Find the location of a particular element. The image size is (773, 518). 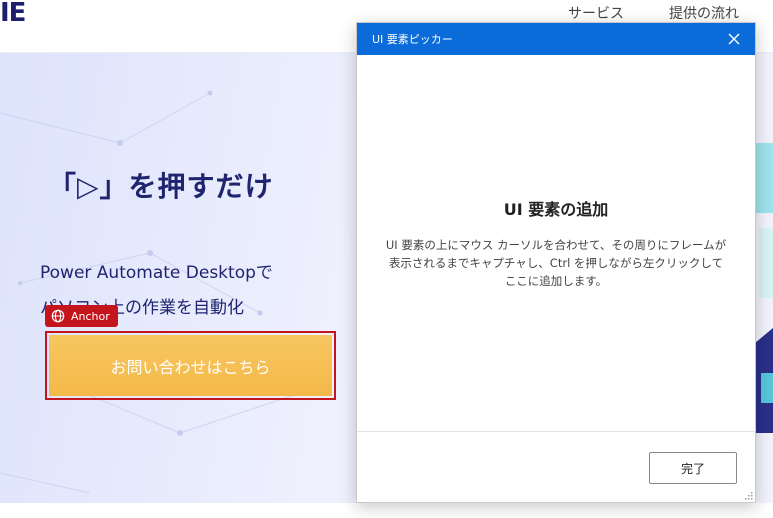

nav-services: サービス is located at coordinates (596, 13).